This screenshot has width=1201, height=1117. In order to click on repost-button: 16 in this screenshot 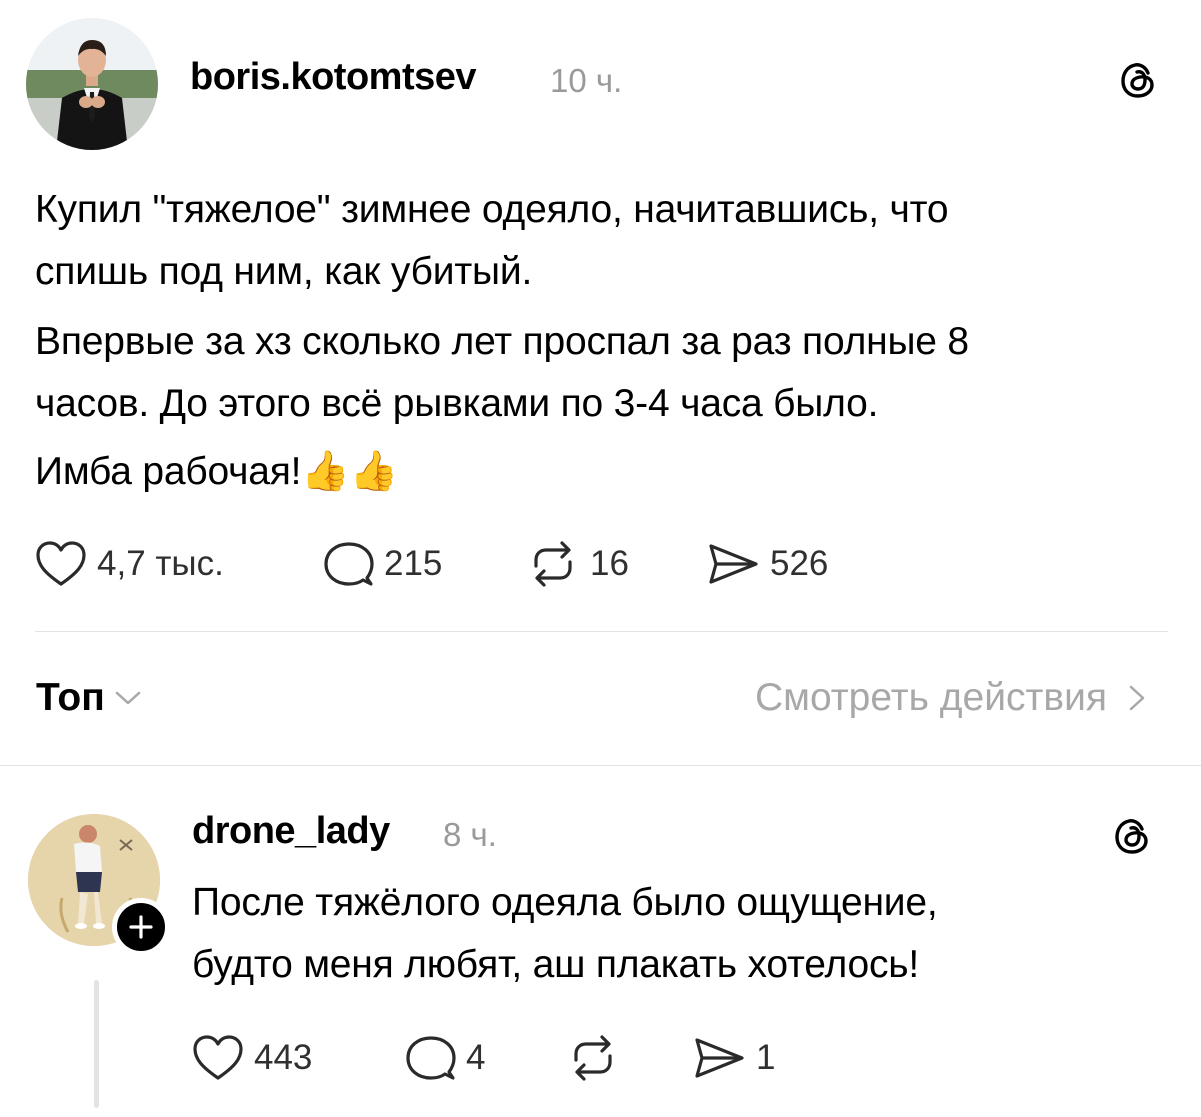, I will do `click(577, 564)`.